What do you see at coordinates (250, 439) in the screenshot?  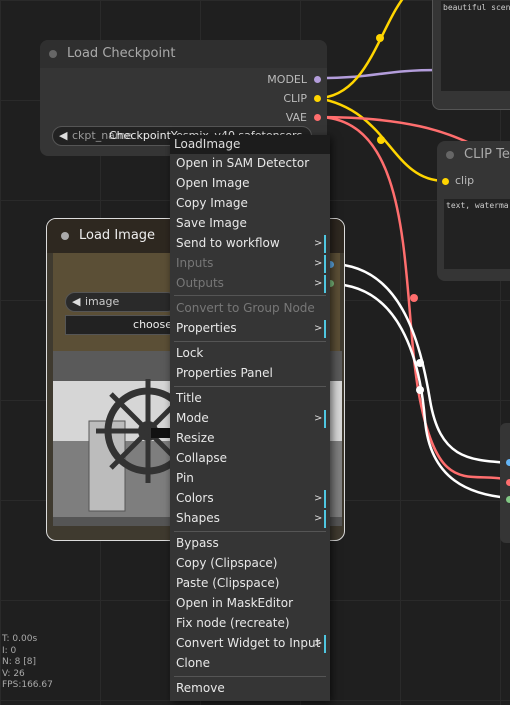 I see `menu-item-resize: Resize` at bounding box center [250, 439].